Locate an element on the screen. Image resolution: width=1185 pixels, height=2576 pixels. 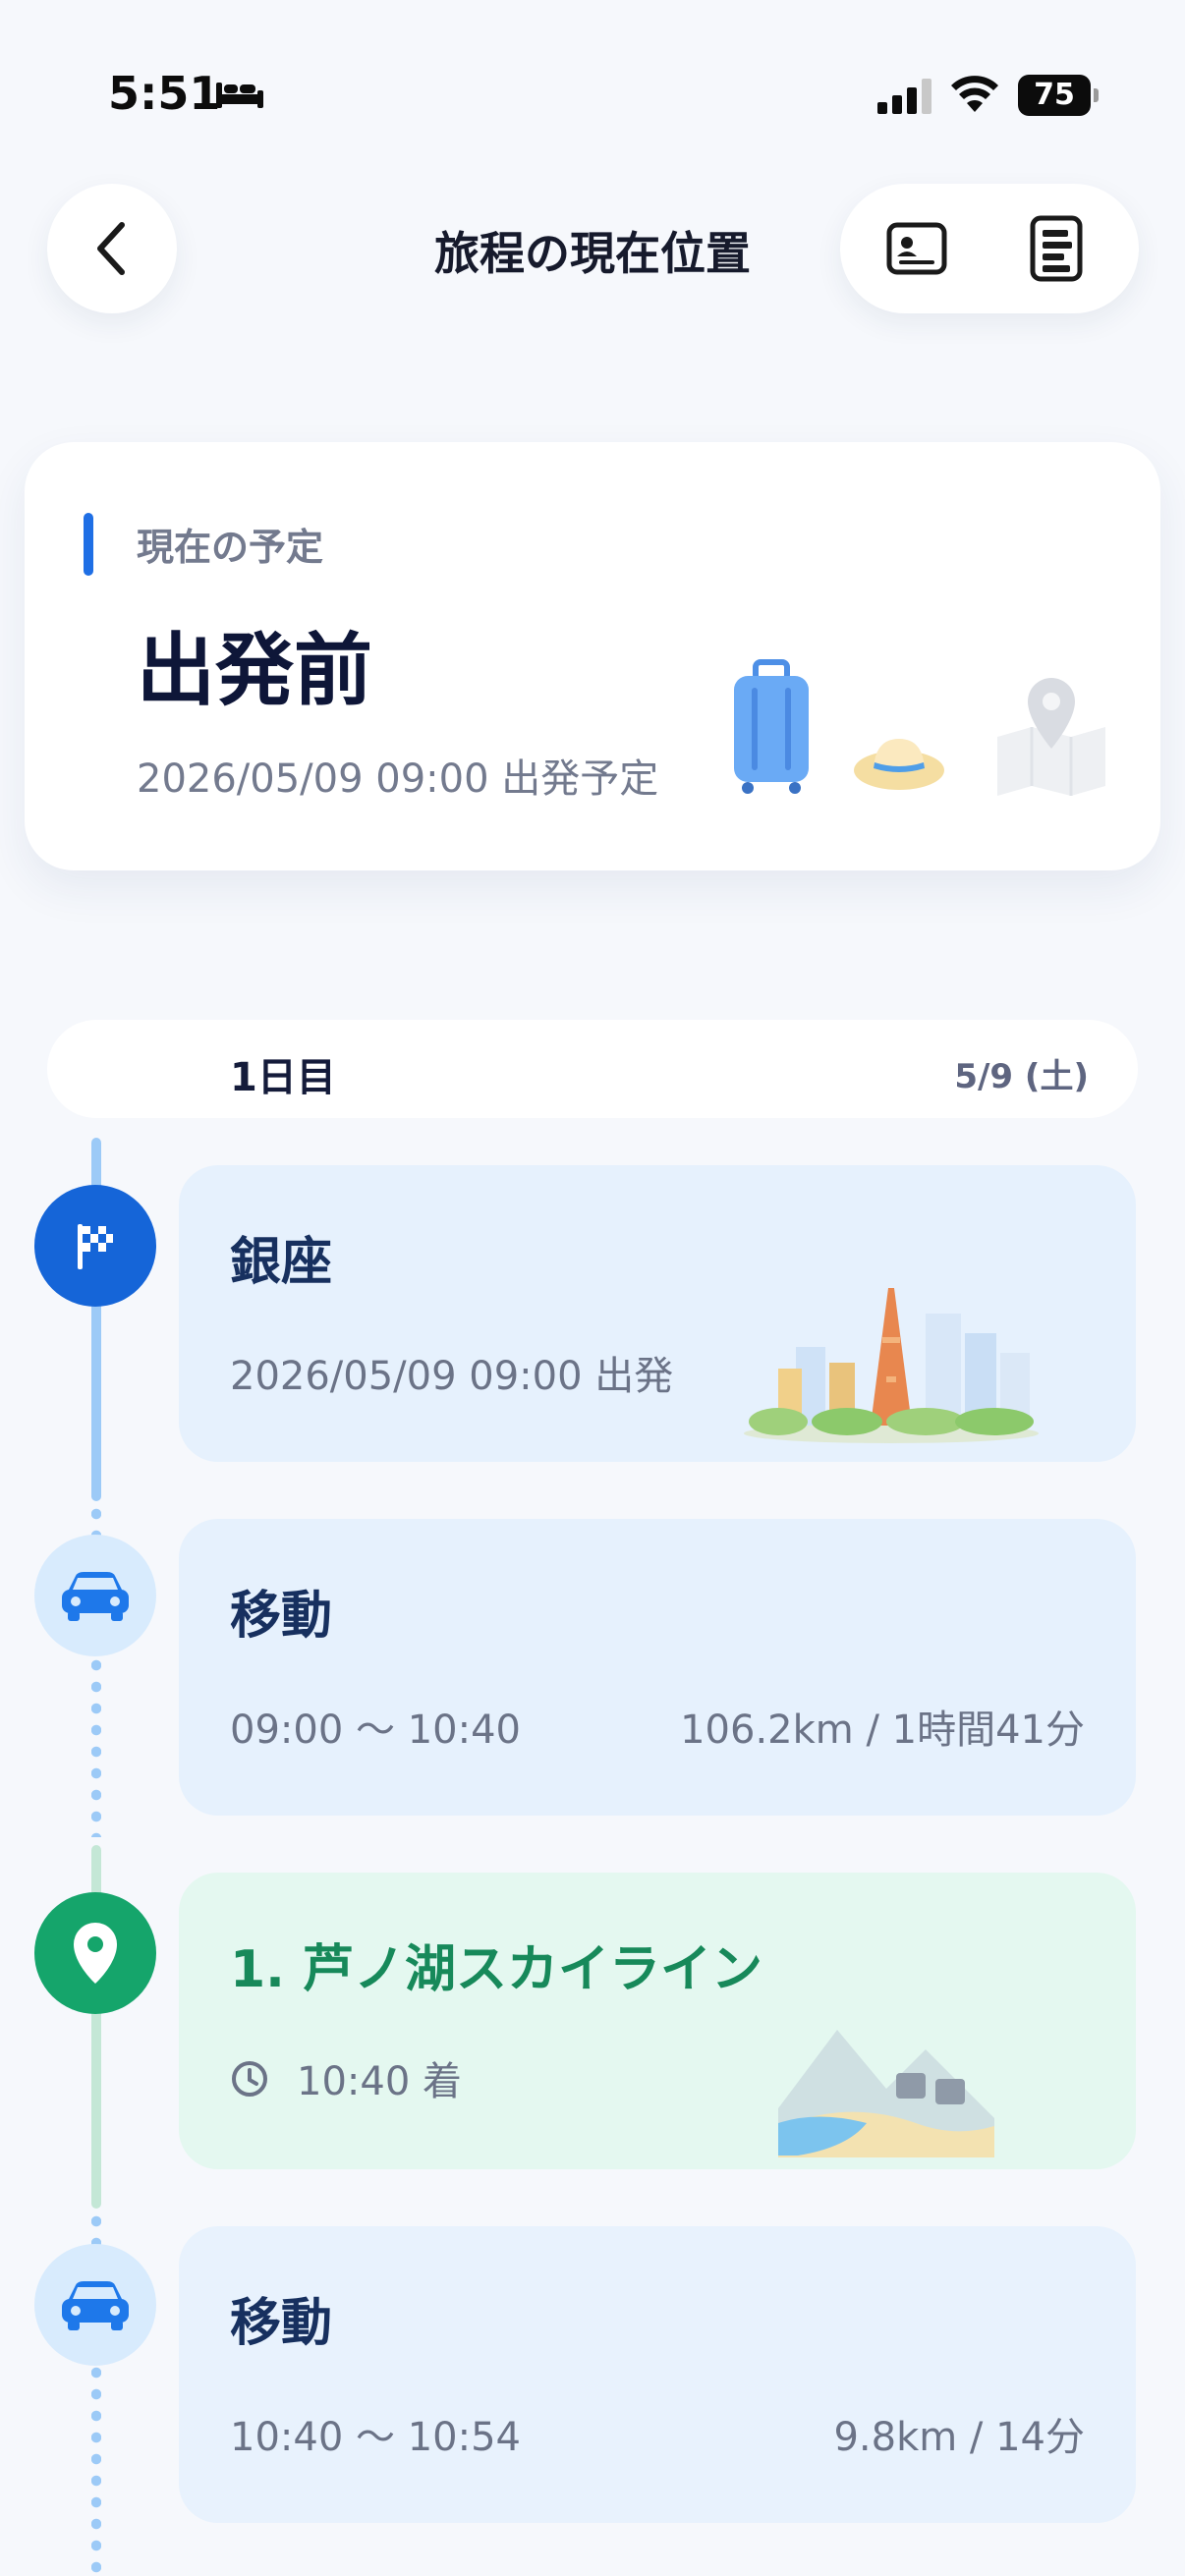
move-distance-duration: 9.8km / 14分 is located at coordinates (959, 2437).